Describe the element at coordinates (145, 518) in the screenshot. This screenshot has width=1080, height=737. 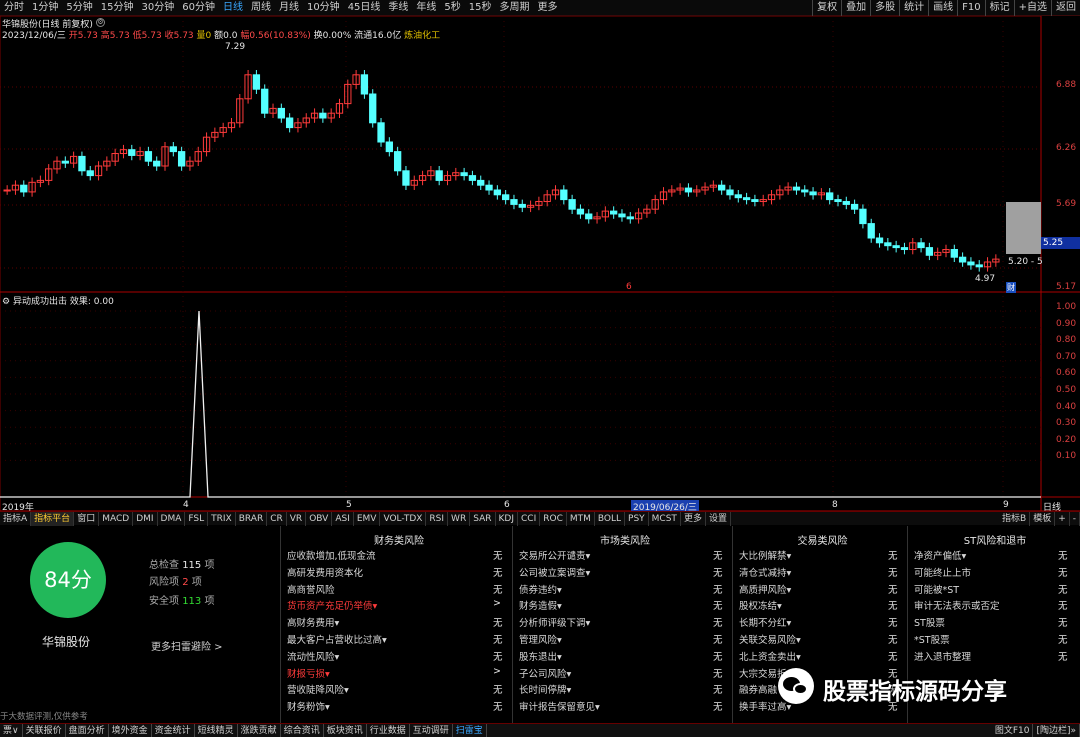
I see `indicator-tab: DMI` at that location.